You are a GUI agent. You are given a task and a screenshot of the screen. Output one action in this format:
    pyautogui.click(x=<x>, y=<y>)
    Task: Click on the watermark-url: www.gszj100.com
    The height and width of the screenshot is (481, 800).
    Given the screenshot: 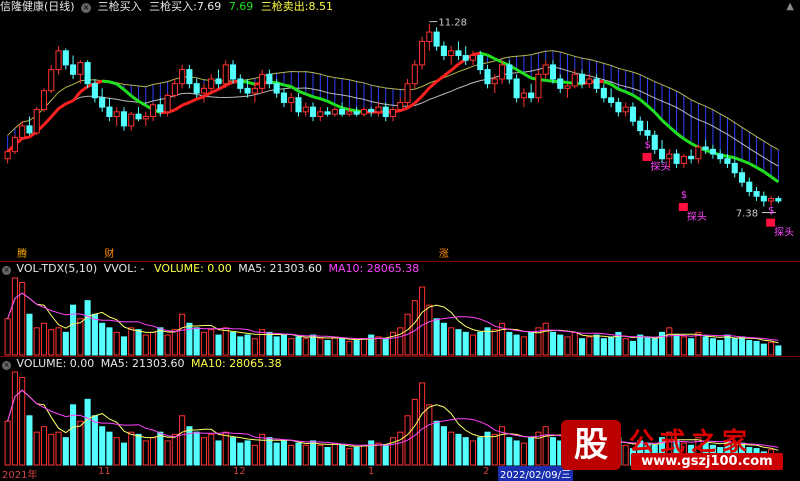 What is the action you would take?
    pyautogui.click(x=707, y=461)
    